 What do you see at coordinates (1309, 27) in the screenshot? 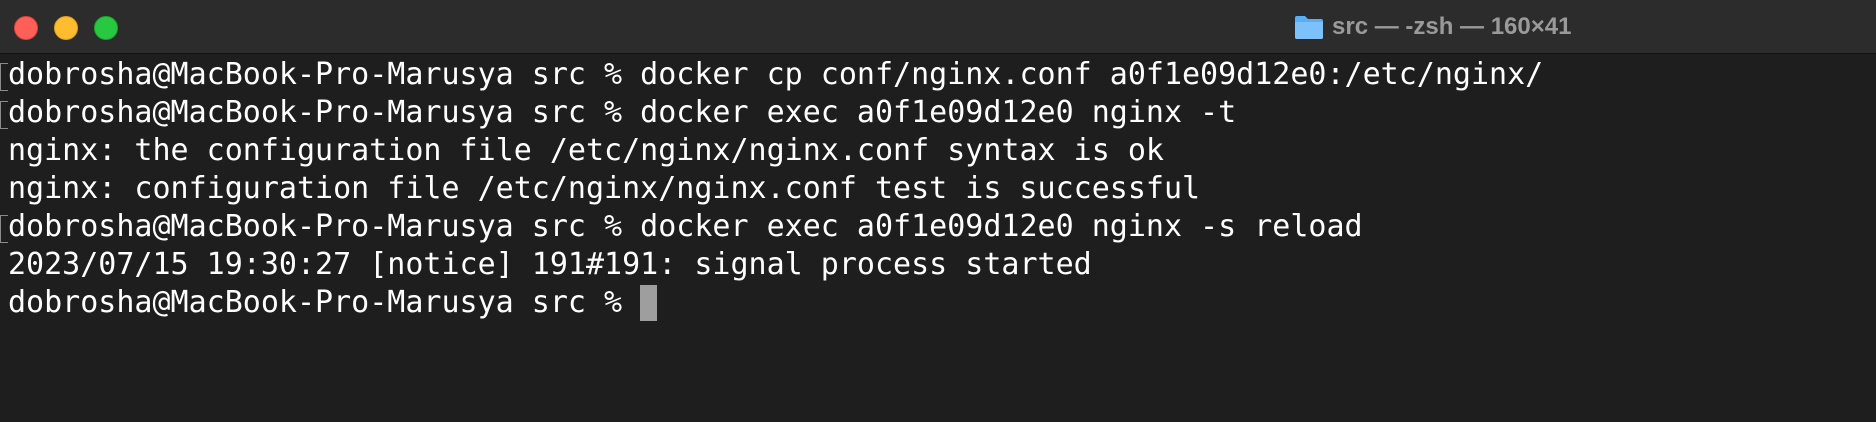
I see `folder-icon` at bounding box center [1309, 27].